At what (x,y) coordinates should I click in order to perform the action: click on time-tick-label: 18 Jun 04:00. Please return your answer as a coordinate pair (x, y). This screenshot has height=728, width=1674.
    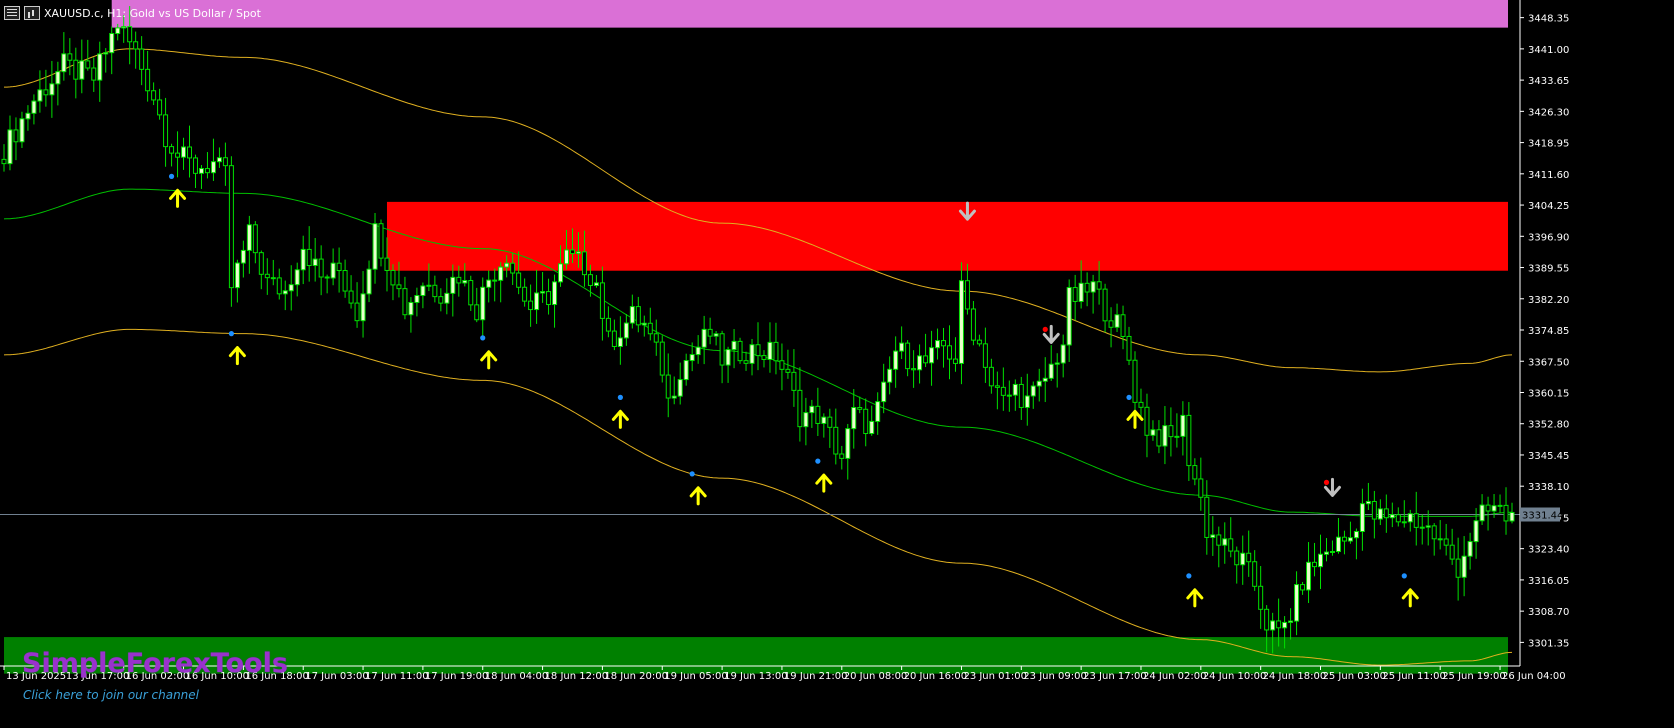
    Looking at the image, I should click on (517, 676).